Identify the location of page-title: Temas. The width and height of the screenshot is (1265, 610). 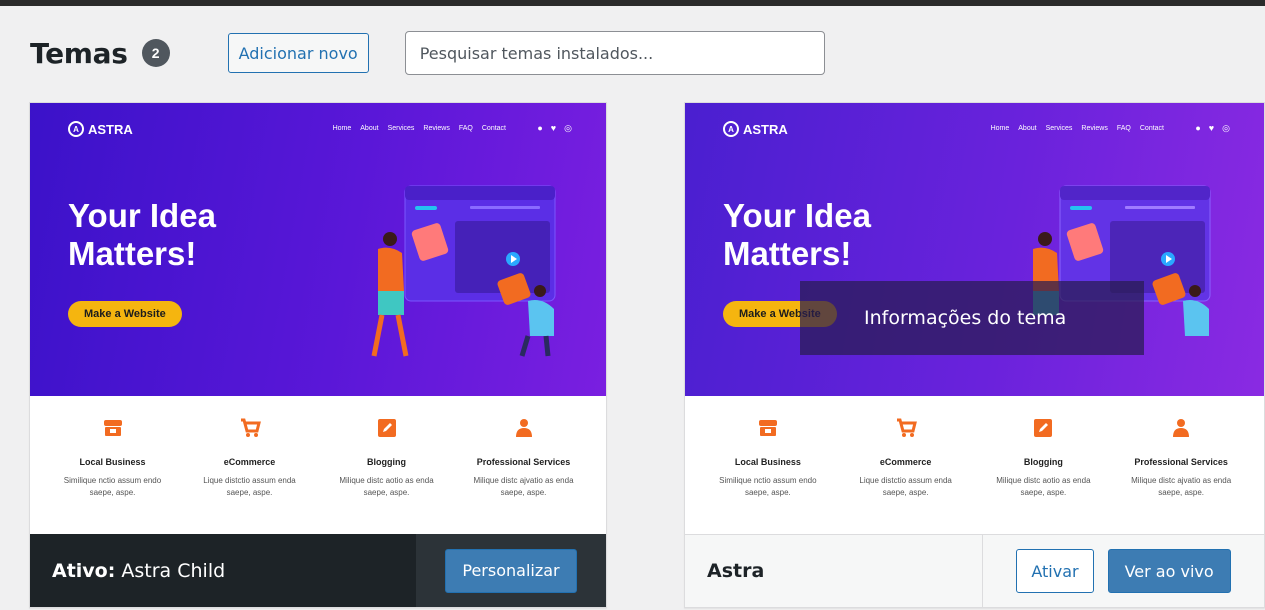
(79, 53).